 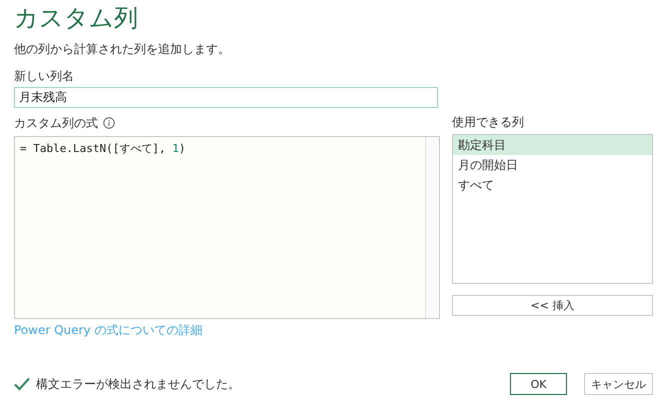 What do you see at coordinates (618, 384) in the screenshot?
I see `cancel-button: キャンセル` at bounding box center [618, 384].